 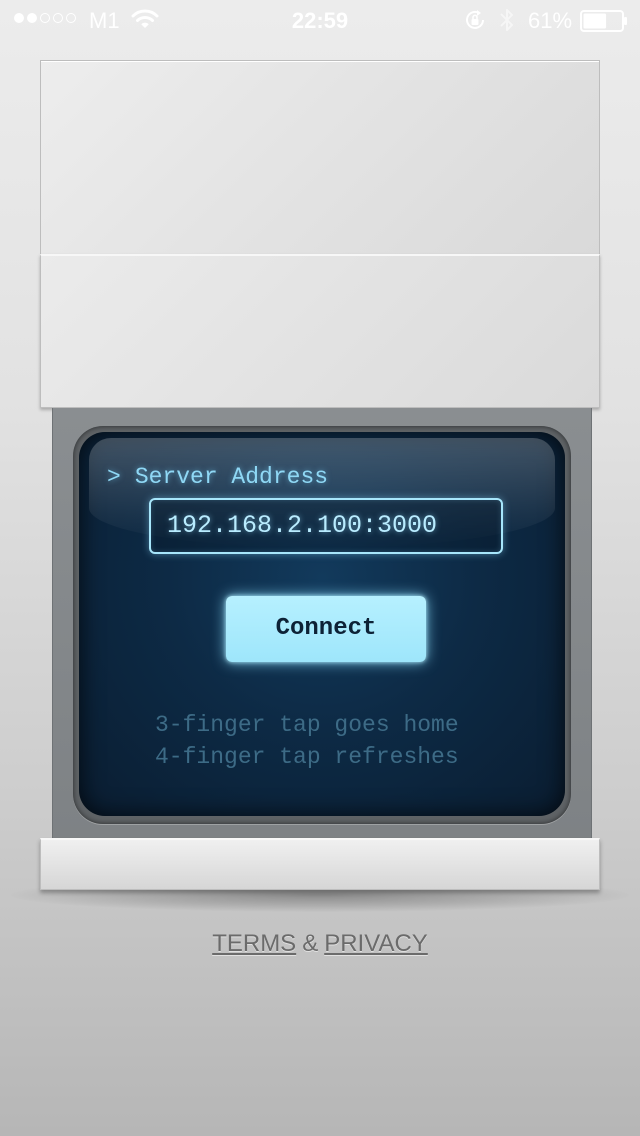 What do you see at coordinates (320, 157) in the screenshot?
I see `device-top-panel` at bounding box center [320, 157].